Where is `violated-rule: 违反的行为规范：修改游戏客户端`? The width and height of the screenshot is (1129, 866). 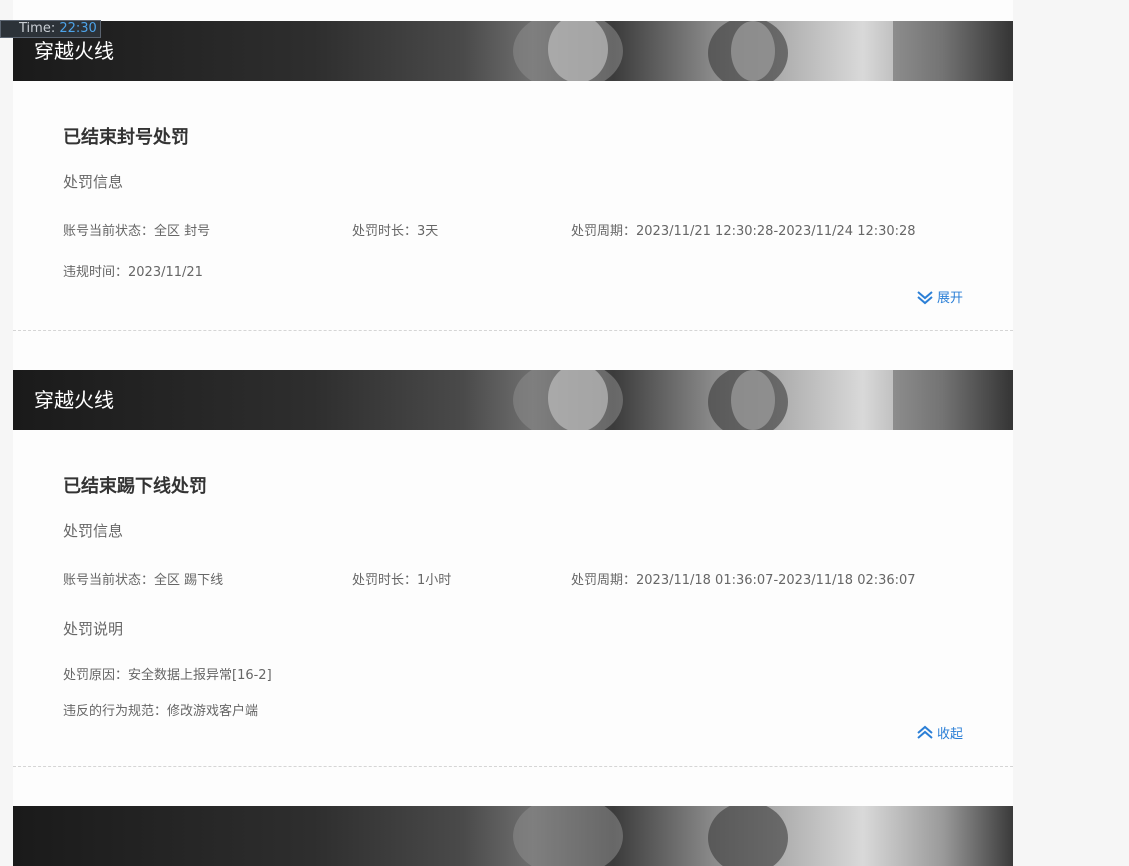
violated-rule: 违反的行为规范：修改游戏客户端 is located at coordinates (161, 711).